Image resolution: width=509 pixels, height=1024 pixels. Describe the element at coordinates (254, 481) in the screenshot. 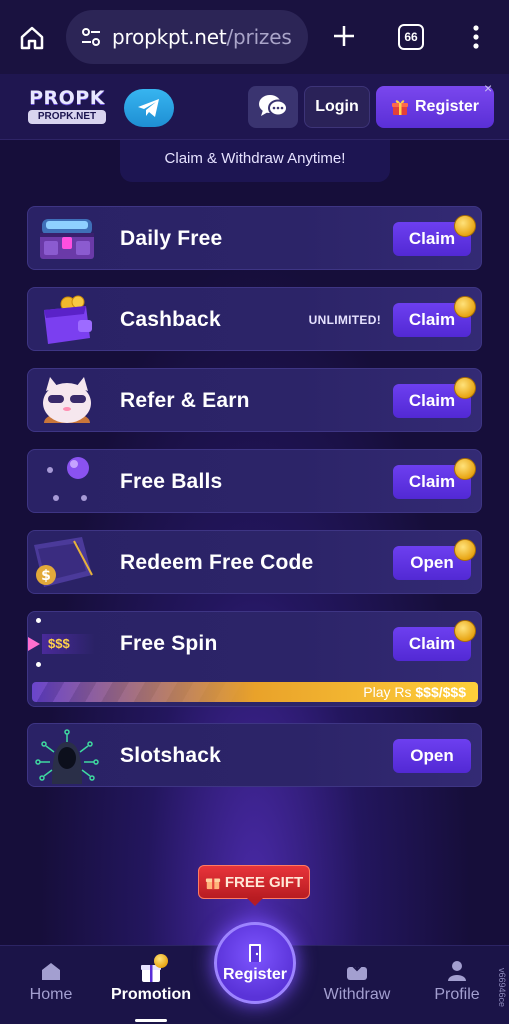

I see `prize-card-free-balls: Free Balls Claim` at that location.